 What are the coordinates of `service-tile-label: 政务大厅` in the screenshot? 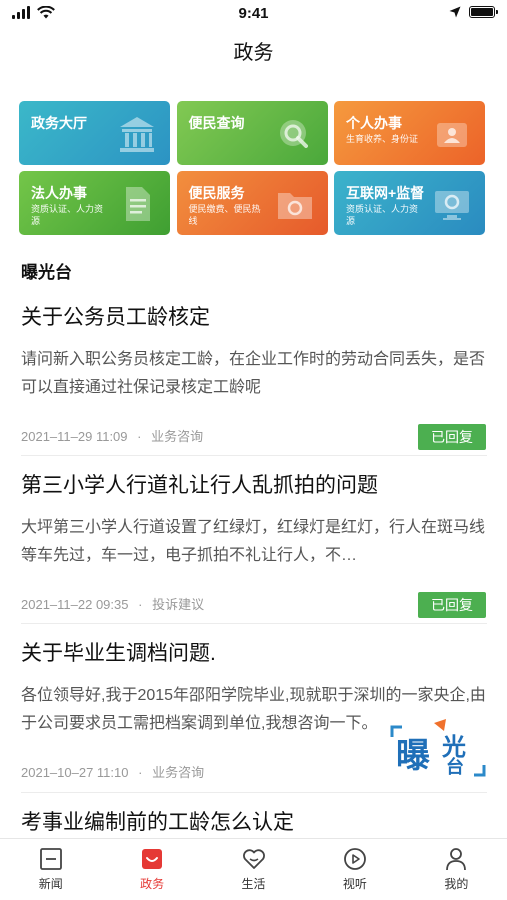 It's located at (59, 123).